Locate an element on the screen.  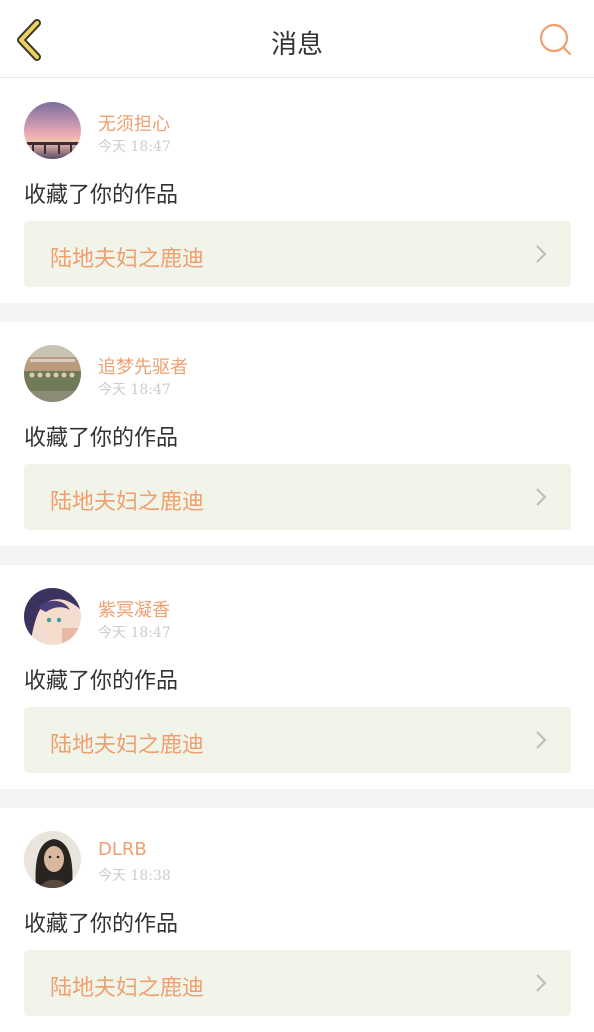
group-photo-avatar-image is located at coordinates (52, 373).